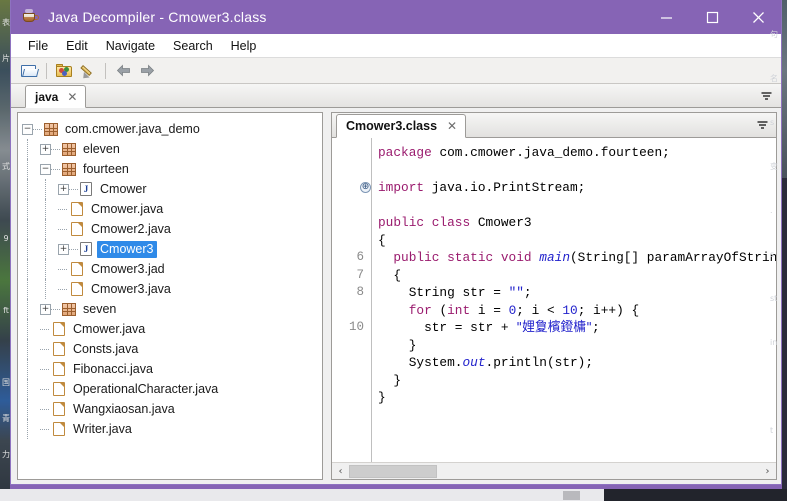 Image resolution: width=787 pixels, height=501 pixels. What do you see at coordinates (401, 187) in the screenshot?
I see `code-token-kw: import` at bounding box center [401, 187].